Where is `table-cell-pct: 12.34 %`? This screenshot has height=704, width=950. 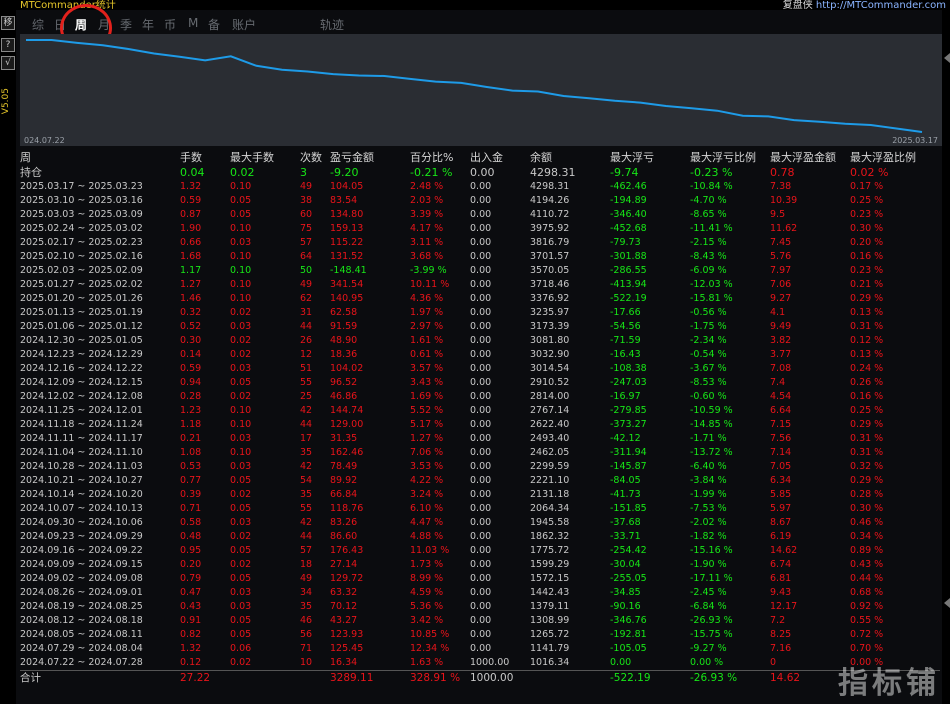
table-cell-pct: 12.34 % is located at coordinates (430, 648).